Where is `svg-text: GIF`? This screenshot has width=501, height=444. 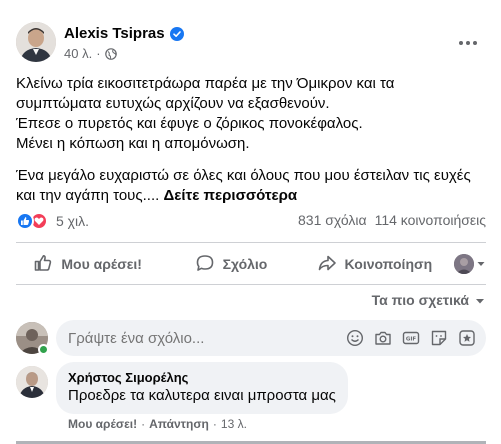
svg-text: GIF is located at coordinates (411, 340).